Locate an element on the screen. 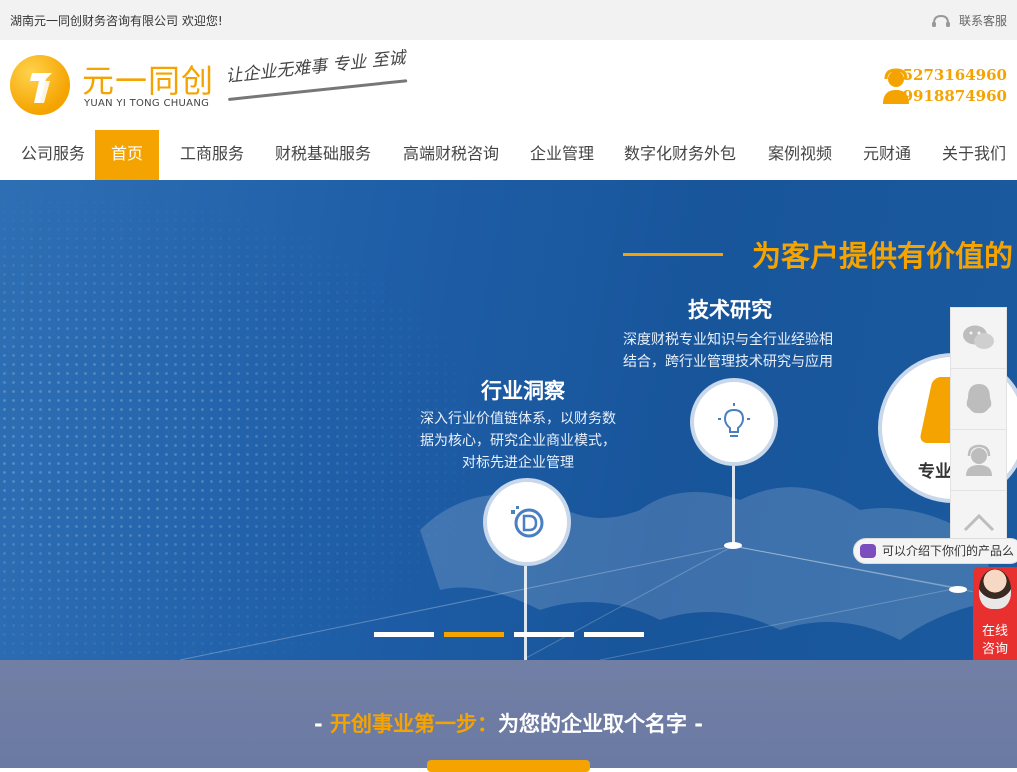  chat-prompt-bubble: 可以介绍下你们的产品么 is located at coordinates (935, 551).